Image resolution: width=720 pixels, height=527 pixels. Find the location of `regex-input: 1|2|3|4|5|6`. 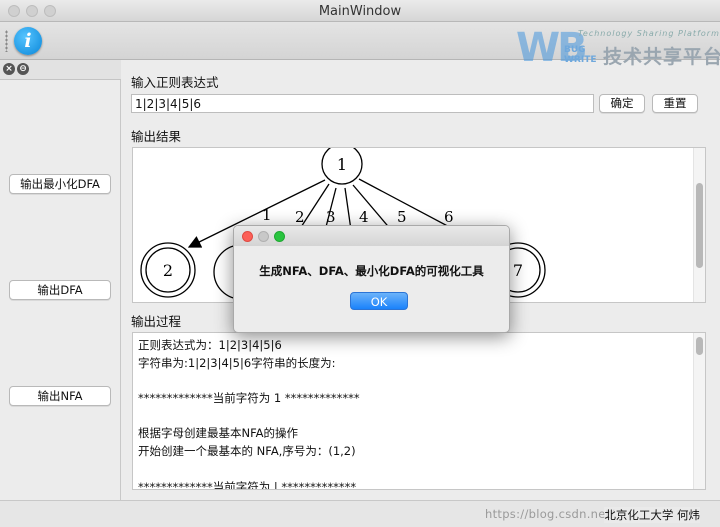

regex-input: 1|2|3|4|5|6 is located at coordinates (362, 103).